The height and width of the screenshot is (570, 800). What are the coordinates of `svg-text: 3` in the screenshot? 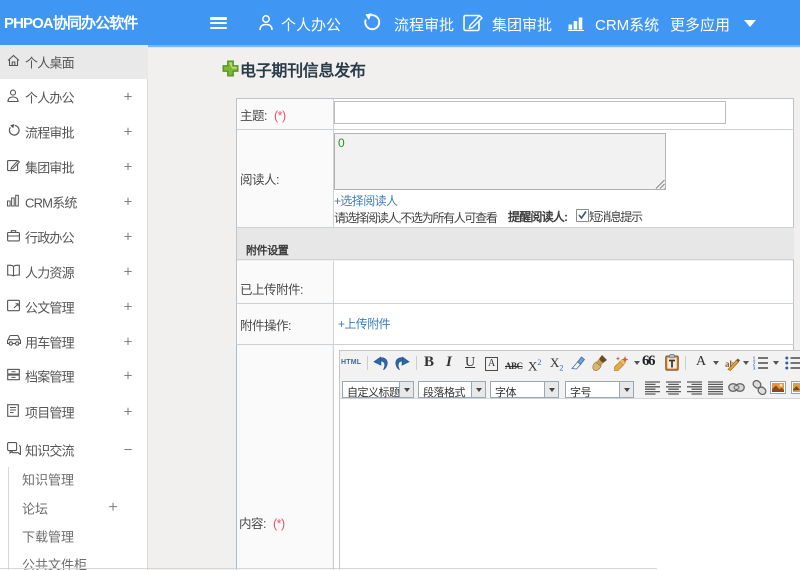 It's located at (754, 368).